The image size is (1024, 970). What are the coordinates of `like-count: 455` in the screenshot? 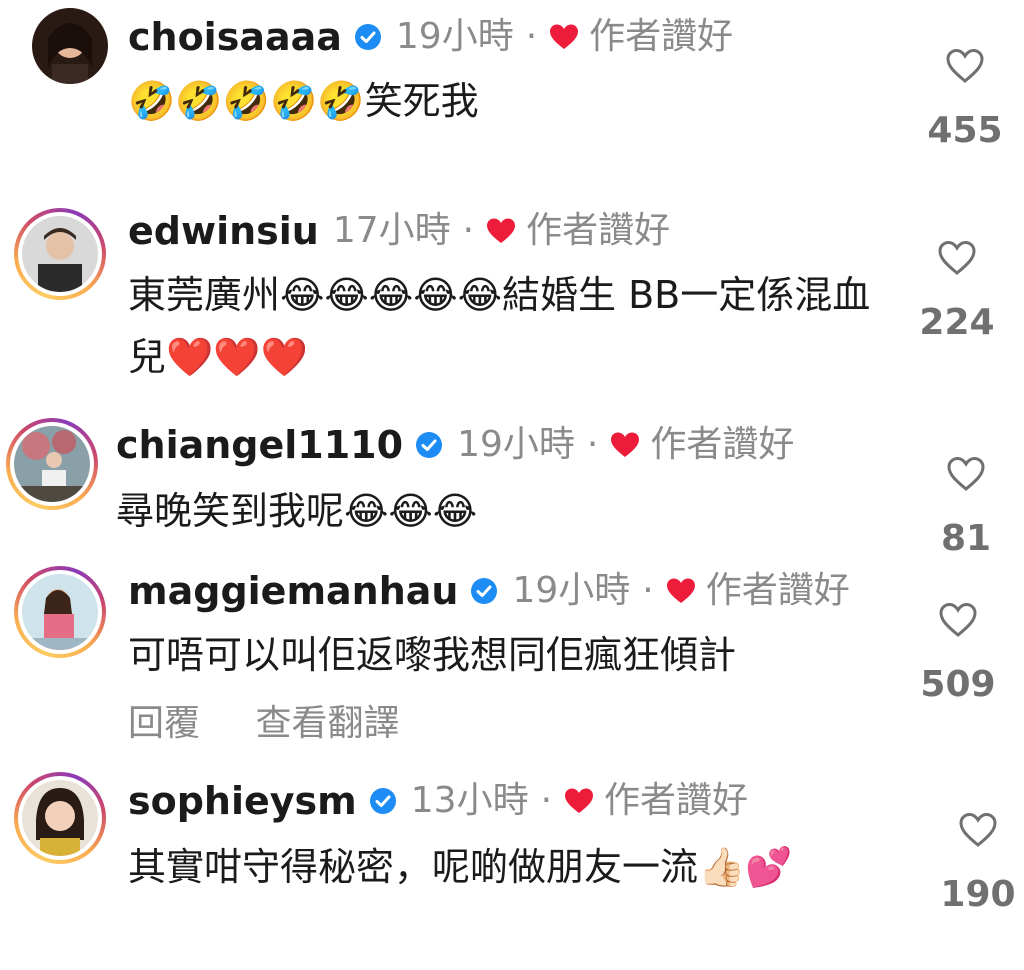 It's located at (965, 130).